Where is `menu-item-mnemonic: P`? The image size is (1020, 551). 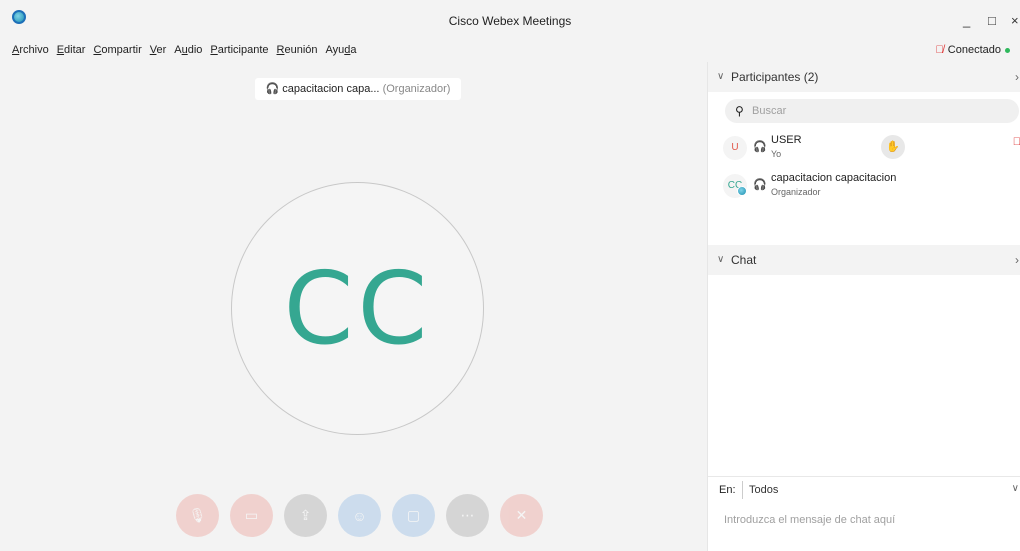
menu-item-mnemonic: P is located at coordinates (214, 50).